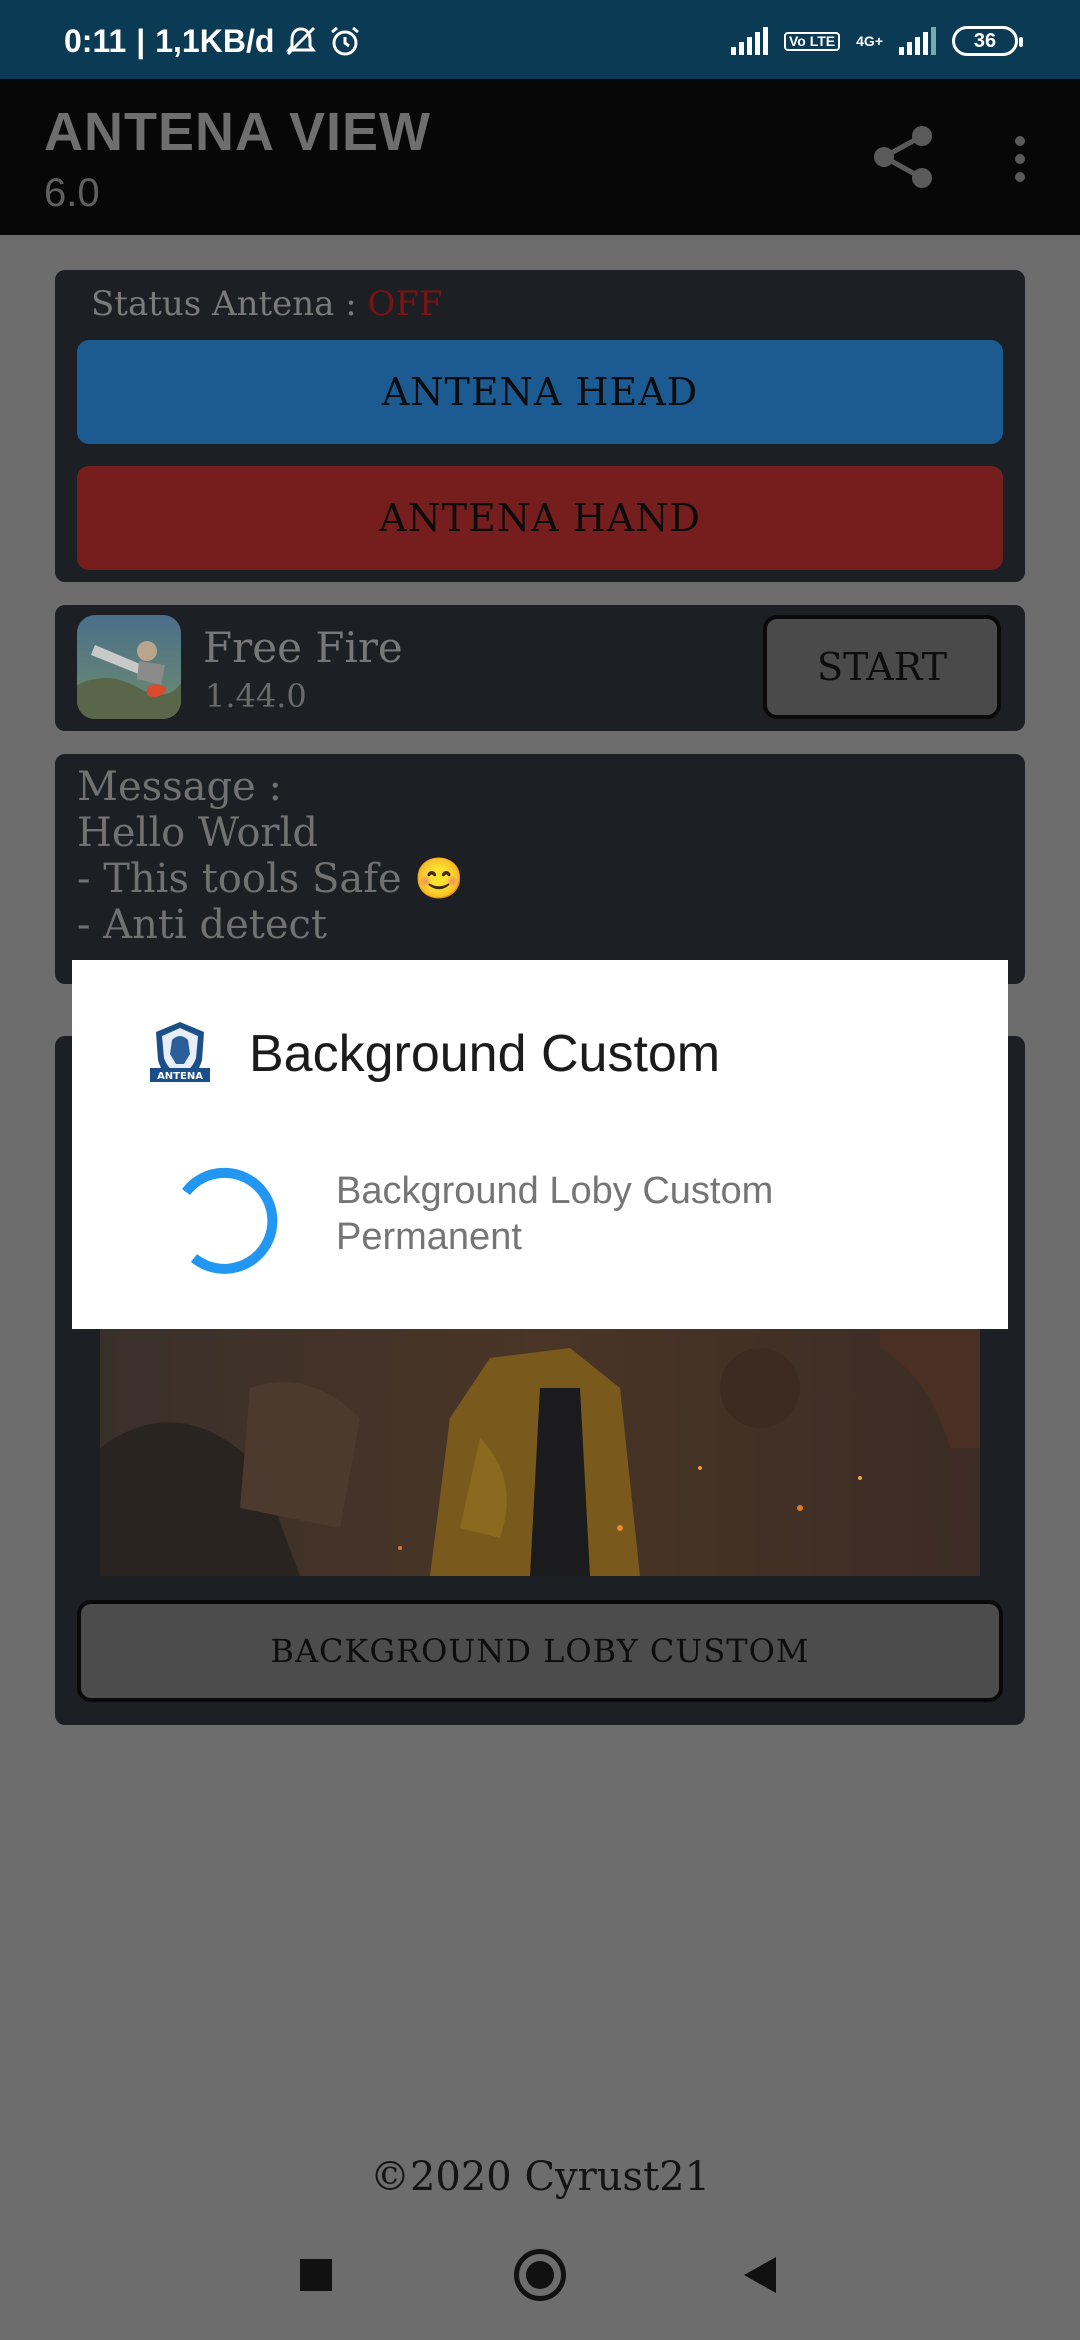 This screenshot has width=1080, height=2340. What do you see at coordinates (237, 132) in the screenshot?
I see `app-title: ANTENA VIEW` at bounding box center [237, 132].